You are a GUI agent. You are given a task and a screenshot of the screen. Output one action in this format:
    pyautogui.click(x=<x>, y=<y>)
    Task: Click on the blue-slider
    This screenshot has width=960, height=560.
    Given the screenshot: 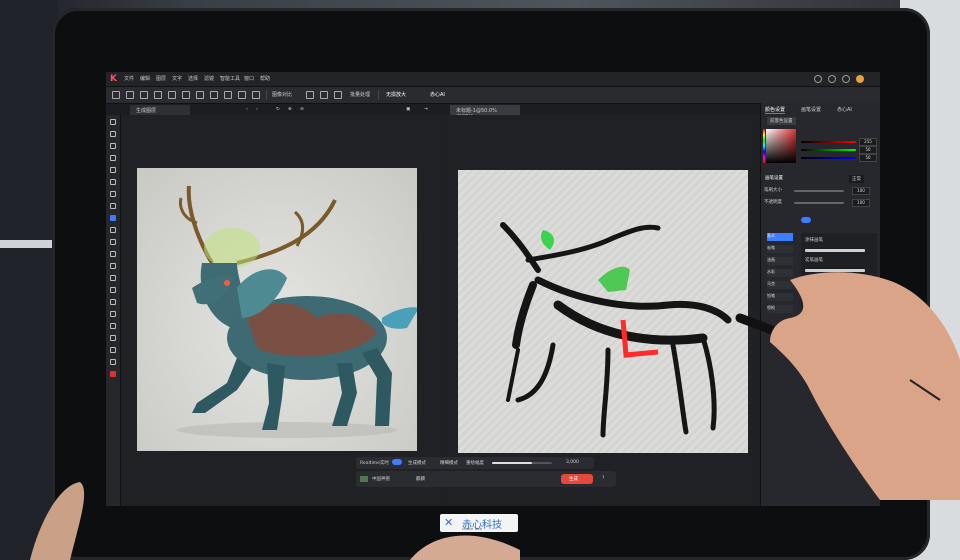 What is the action you would take?
    pyautogui.click(x=828, y=158)
    